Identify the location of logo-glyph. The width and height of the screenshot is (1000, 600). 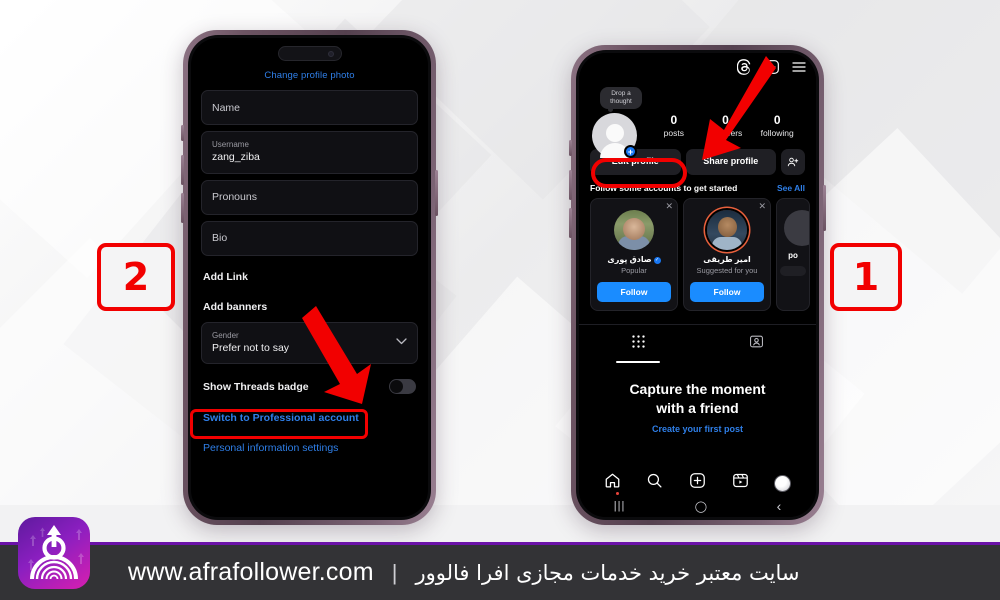
(56, 552).